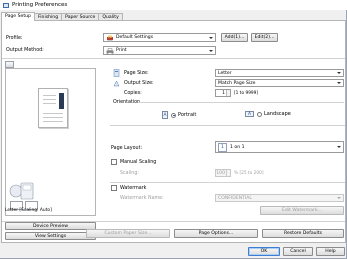 The width and height of the screenshot is (347, 259). Describe the element at coordinates (110, 38) in the screenshot. I see `profile-icon` at that location.